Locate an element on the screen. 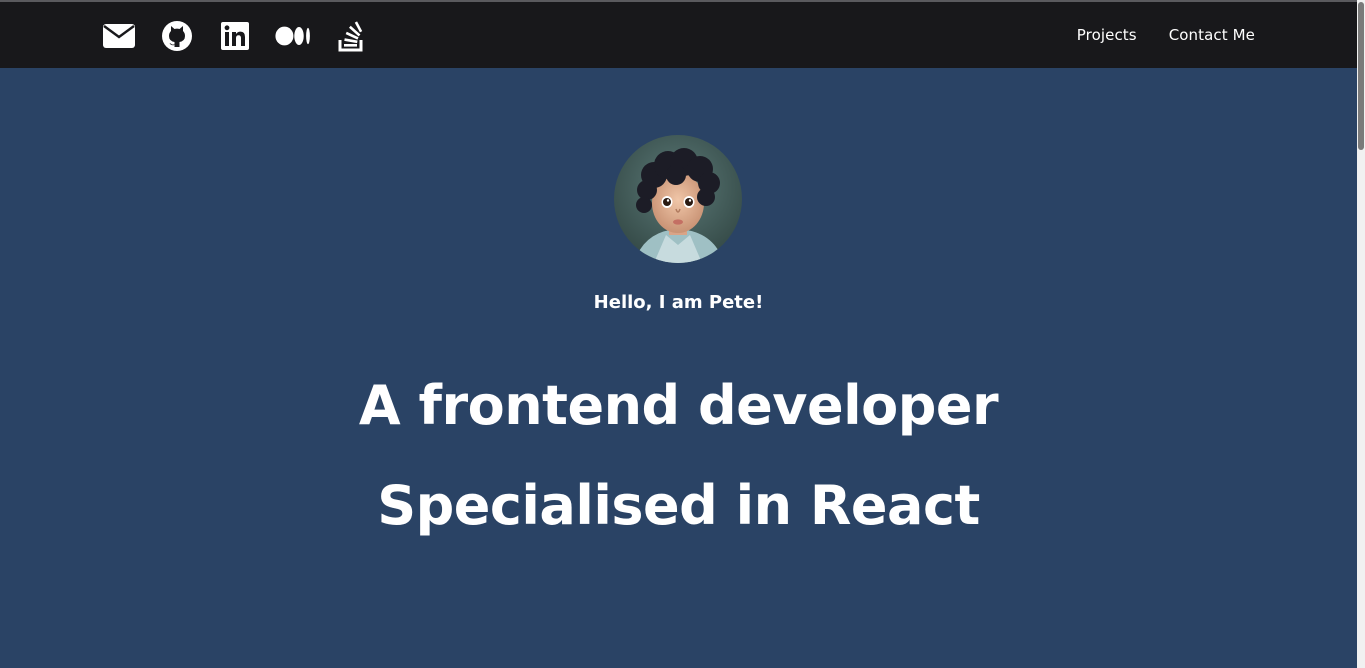 The height and width of the screenshot is (668, 1365). nav-contact-link: Contact Me is located at coordinates (1212, 35).